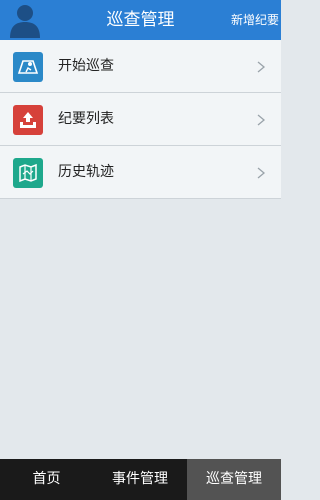 This screenshot has height=500, width=320. Describe the element at coordinates (28, 173) in the screenshot. I see `folded-map-icon` at that location.